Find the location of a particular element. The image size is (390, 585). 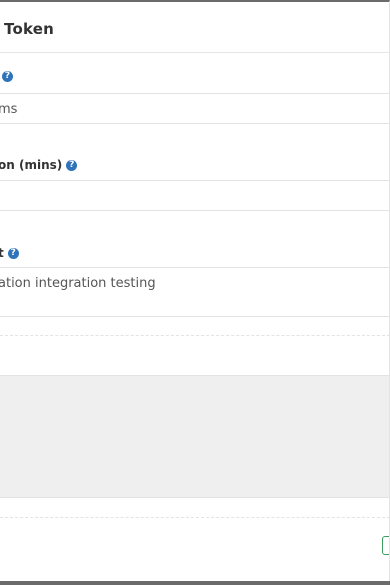

field-2-input is located at coordinates (194, 195).